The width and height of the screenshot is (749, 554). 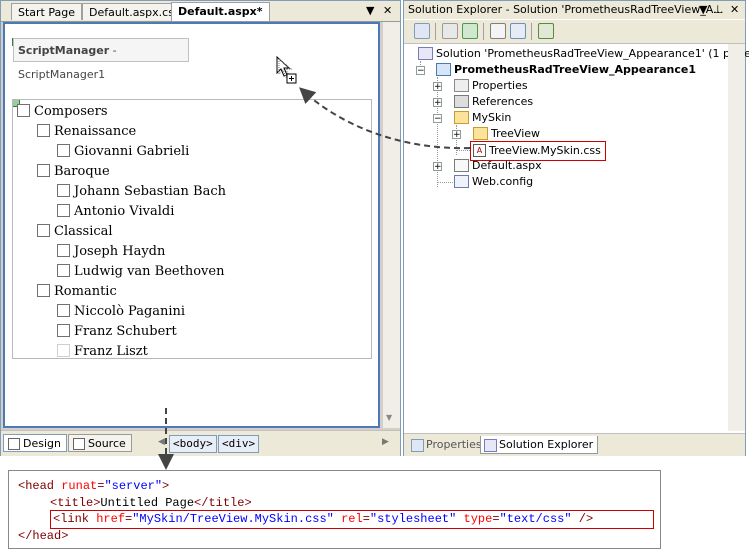 What do you see at coordinates (233, 519) in the screenshot?
I see `code-value: "MySkin/TreeView.MySkin.css"` at bounding box center [233, 519].